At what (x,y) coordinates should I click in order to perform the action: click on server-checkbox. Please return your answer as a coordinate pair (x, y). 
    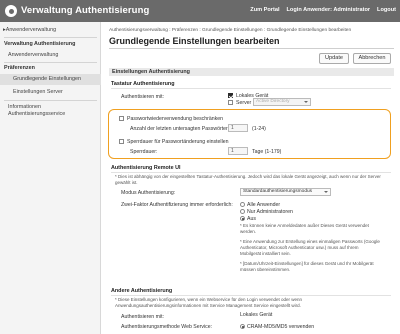
    Looking at the image, I should click on (230, 102).